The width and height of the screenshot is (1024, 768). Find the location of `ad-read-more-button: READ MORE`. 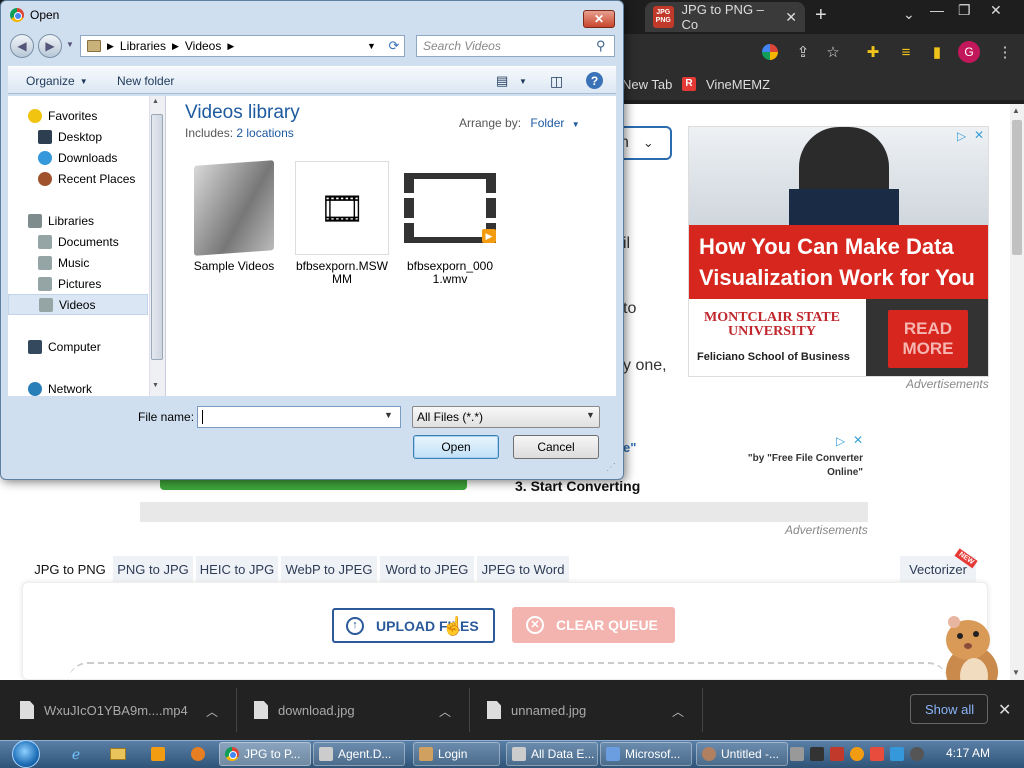

ad-read-more-button: READ MORE is located at coordinates (928, 338).